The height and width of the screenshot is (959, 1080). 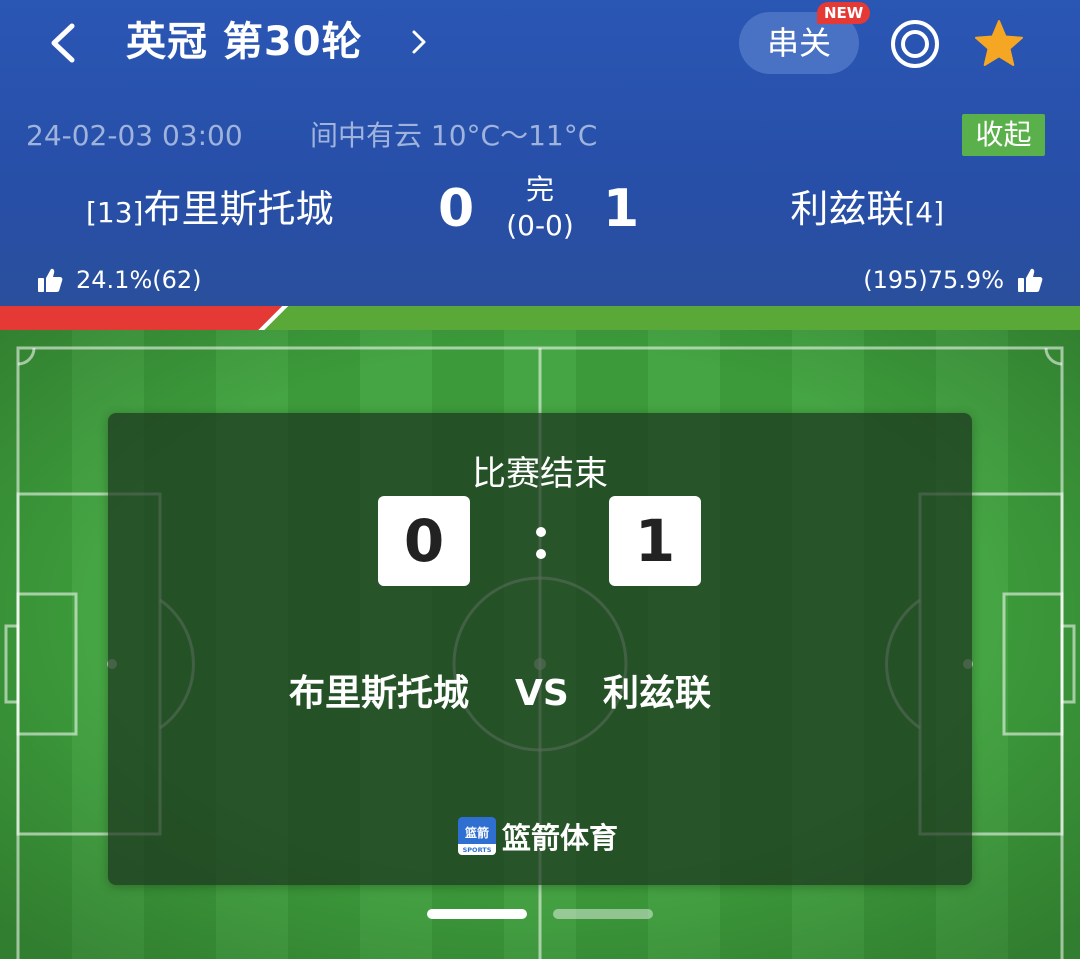 I want to click on match-status: 完, so click(x=539, y=189).